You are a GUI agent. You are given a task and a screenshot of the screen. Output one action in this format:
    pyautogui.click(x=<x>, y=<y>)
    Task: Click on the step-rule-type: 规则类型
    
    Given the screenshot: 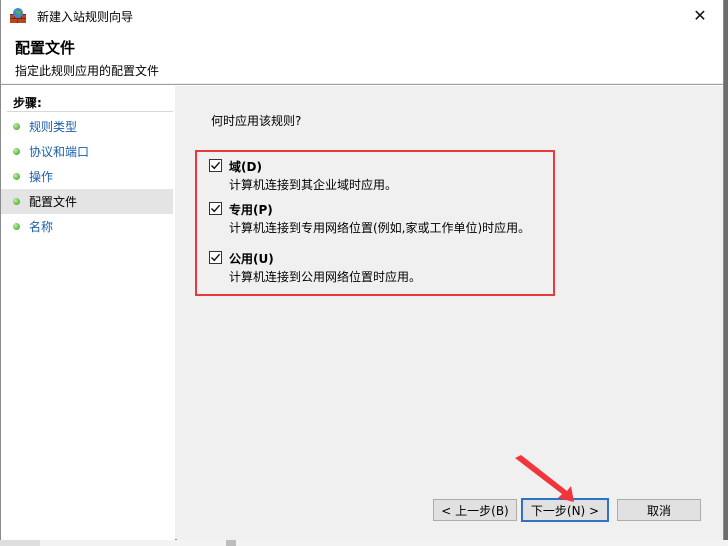 What is the action you would take?
    pyautogui.click(x=87, y=126)
    